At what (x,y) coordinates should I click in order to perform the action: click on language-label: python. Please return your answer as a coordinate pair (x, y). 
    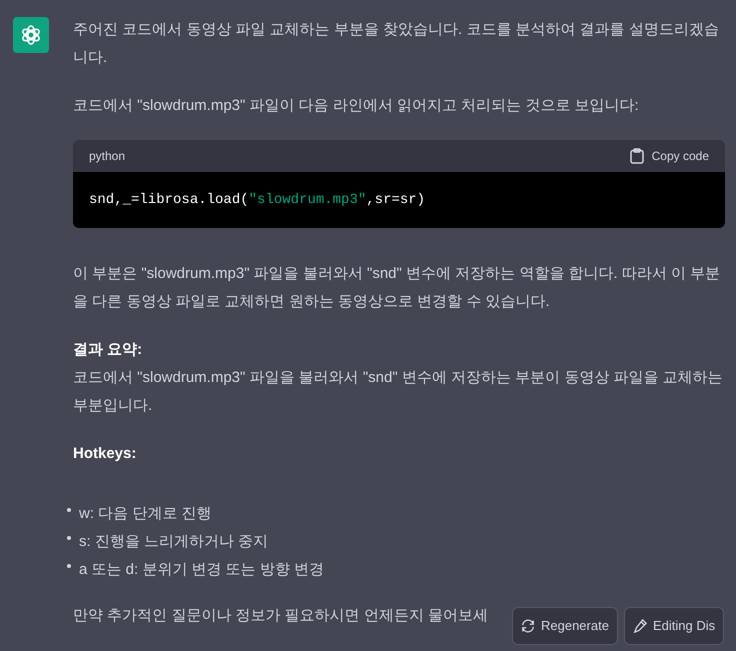
    Looking at the image, I should click on (107, 156).